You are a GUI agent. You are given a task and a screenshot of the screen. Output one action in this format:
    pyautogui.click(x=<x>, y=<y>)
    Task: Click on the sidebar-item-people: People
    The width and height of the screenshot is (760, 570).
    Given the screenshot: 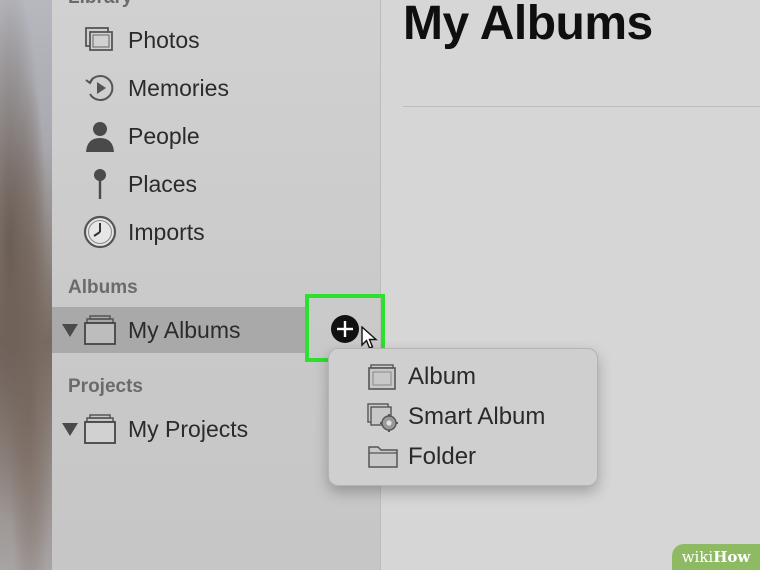 What is the action you would take?
    pyautogui.click(x=216, y=136)
    